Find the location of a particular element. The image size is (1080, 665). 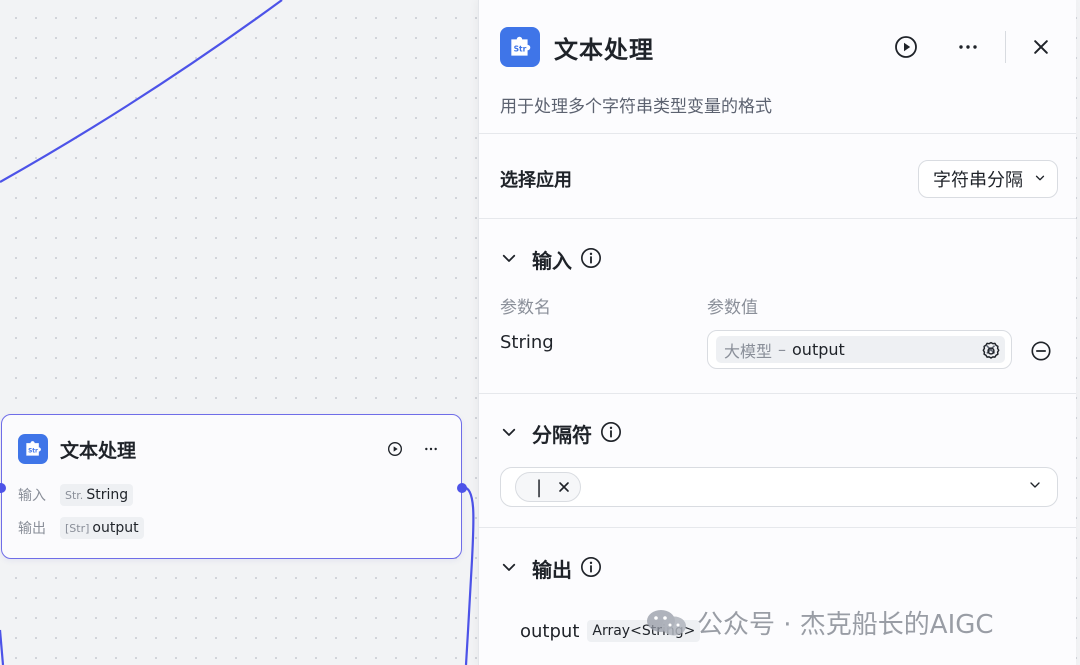

select-app-dropdown: 字符串分隔 is located at coordinates (988, 179).